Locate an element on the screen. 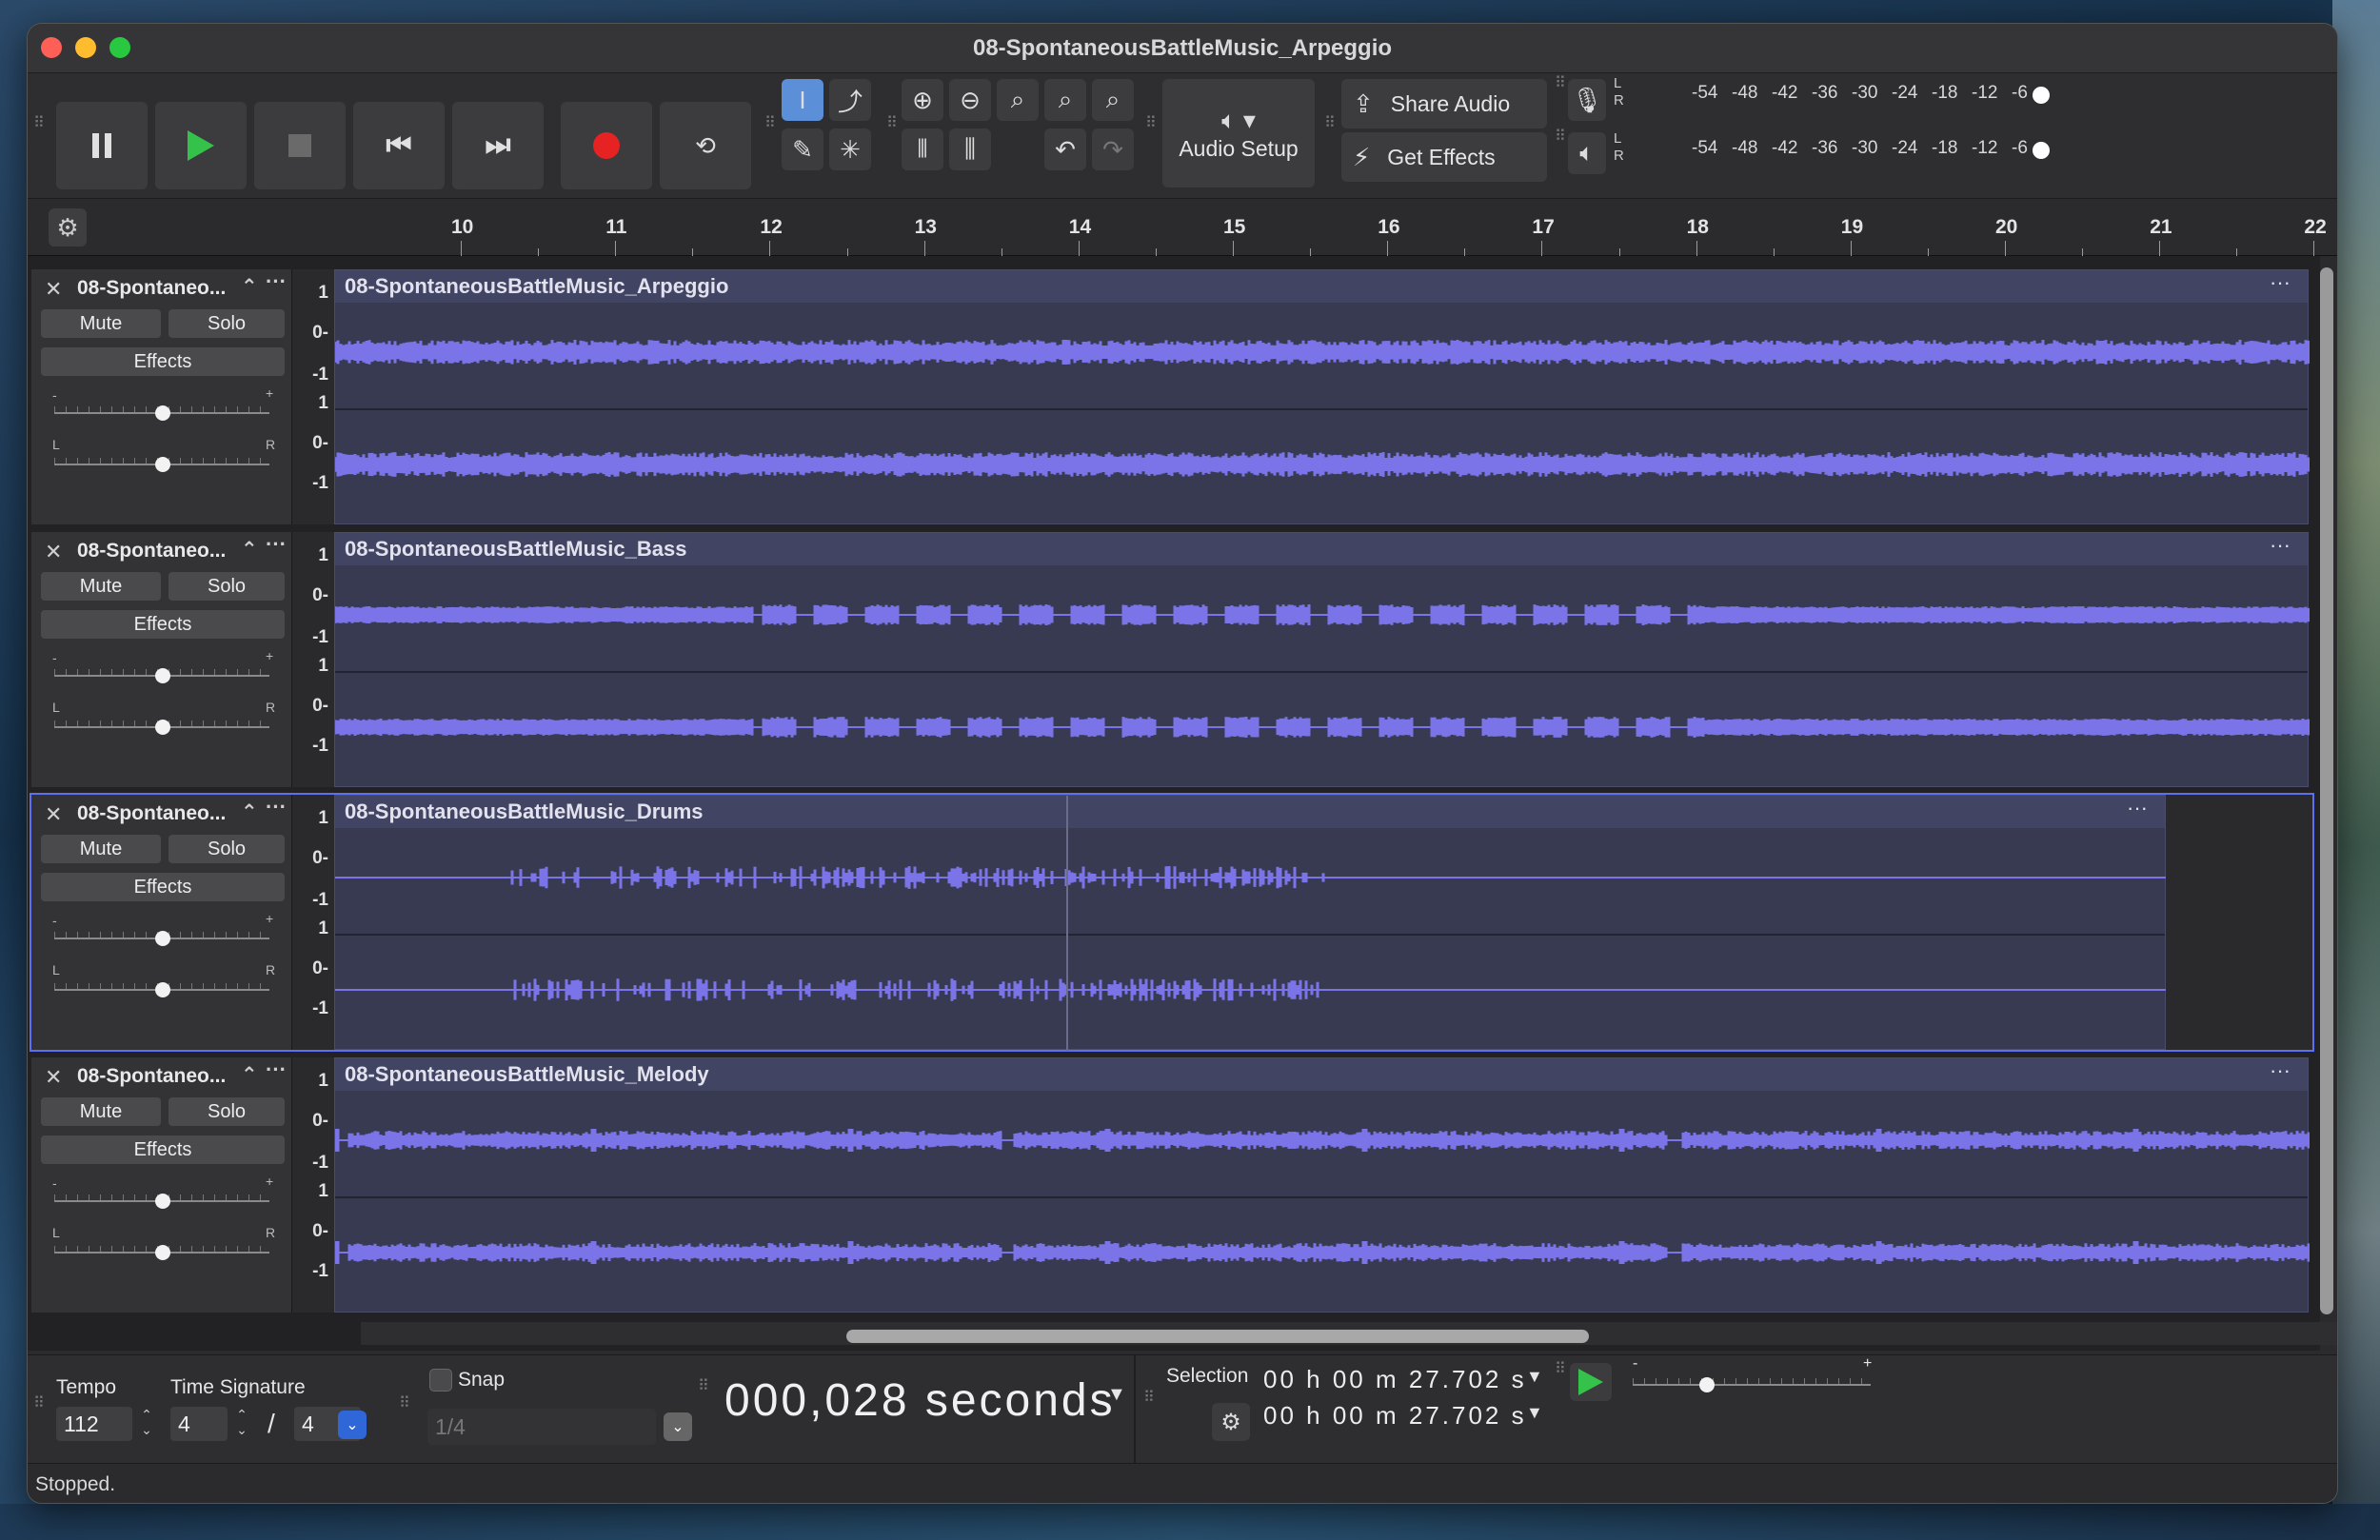  pause-button is located at coordinates (102, 145).